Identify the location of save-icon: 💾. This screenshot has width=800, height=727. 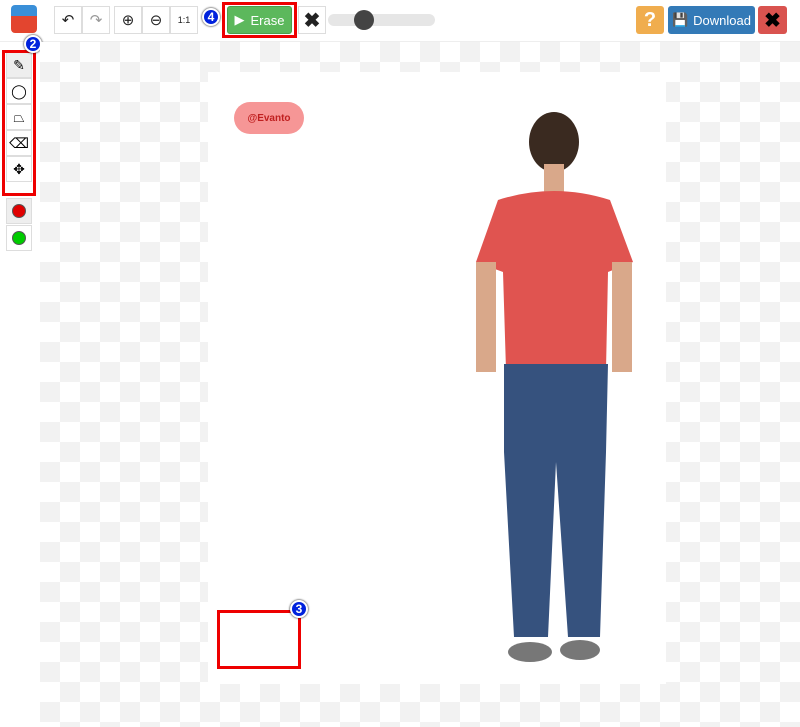
(680, 19).